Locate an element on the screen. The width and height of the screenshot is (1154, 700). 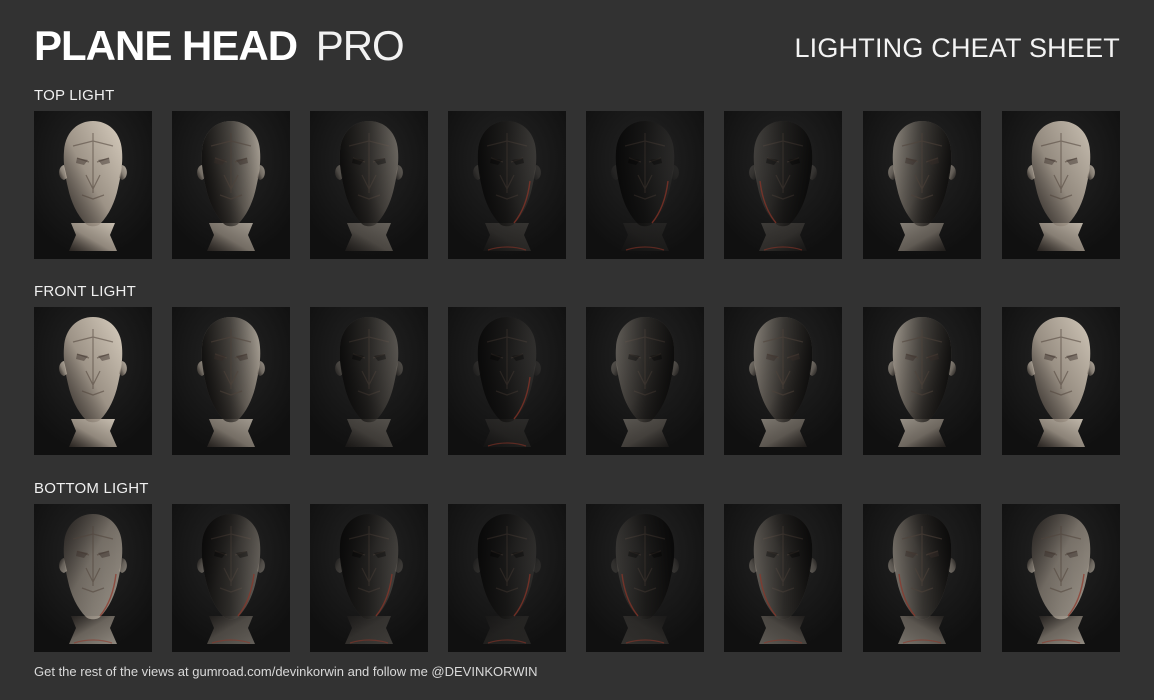
brand-title: PLANE HEAD PRO is located at coordinates (219, 46).